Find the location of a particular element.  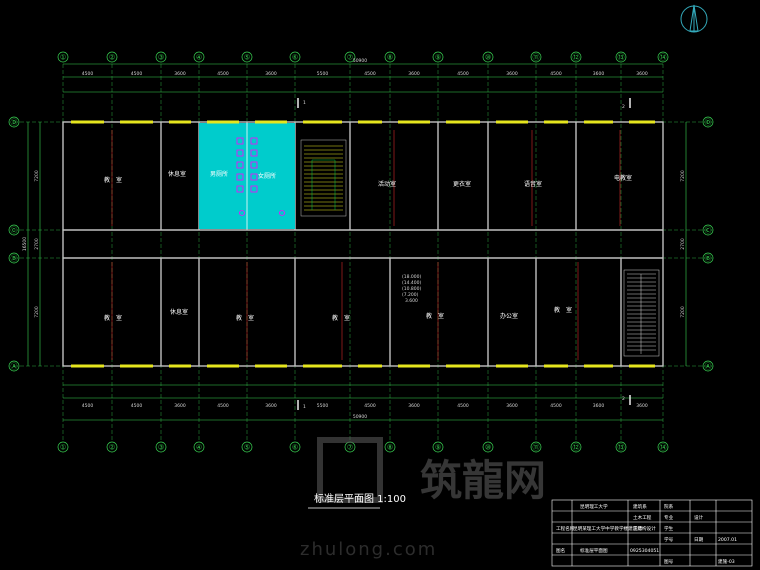

section-mark-2: 2 is located at coordinates (623, 107).